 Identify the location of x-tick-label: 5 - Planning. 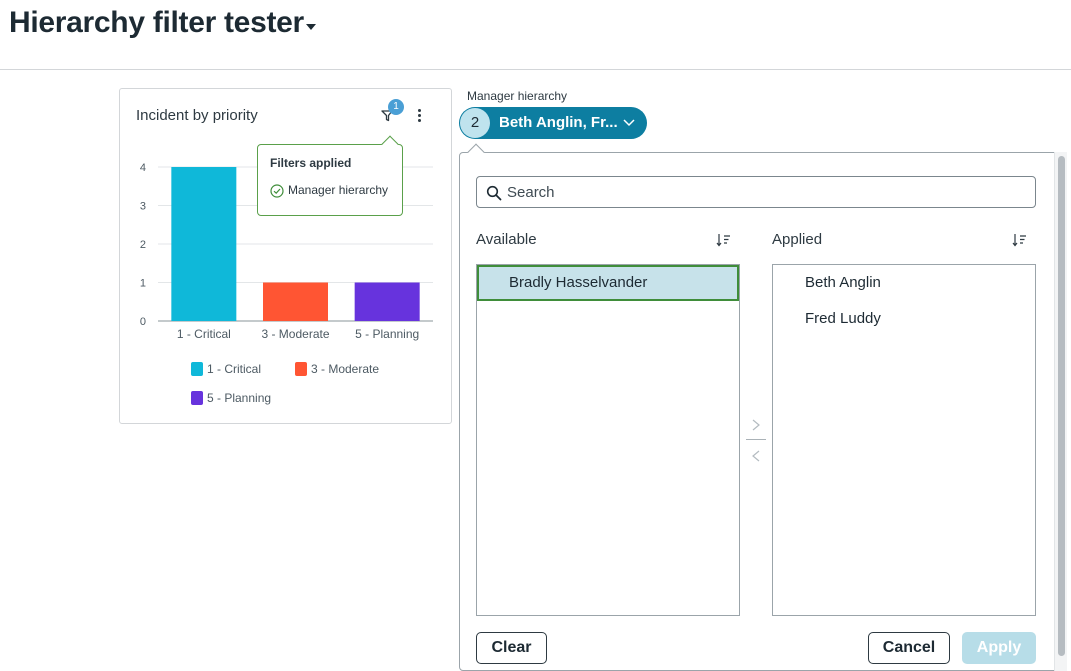
(387, 334).